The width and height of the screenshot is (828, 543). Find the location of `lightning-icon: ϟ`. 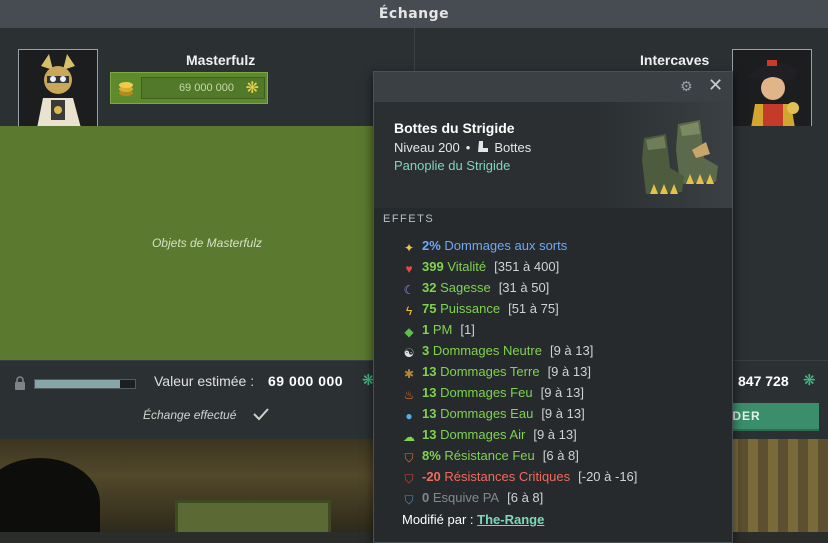

lightning-icon: ϟ is located at coordinates (409, 311).